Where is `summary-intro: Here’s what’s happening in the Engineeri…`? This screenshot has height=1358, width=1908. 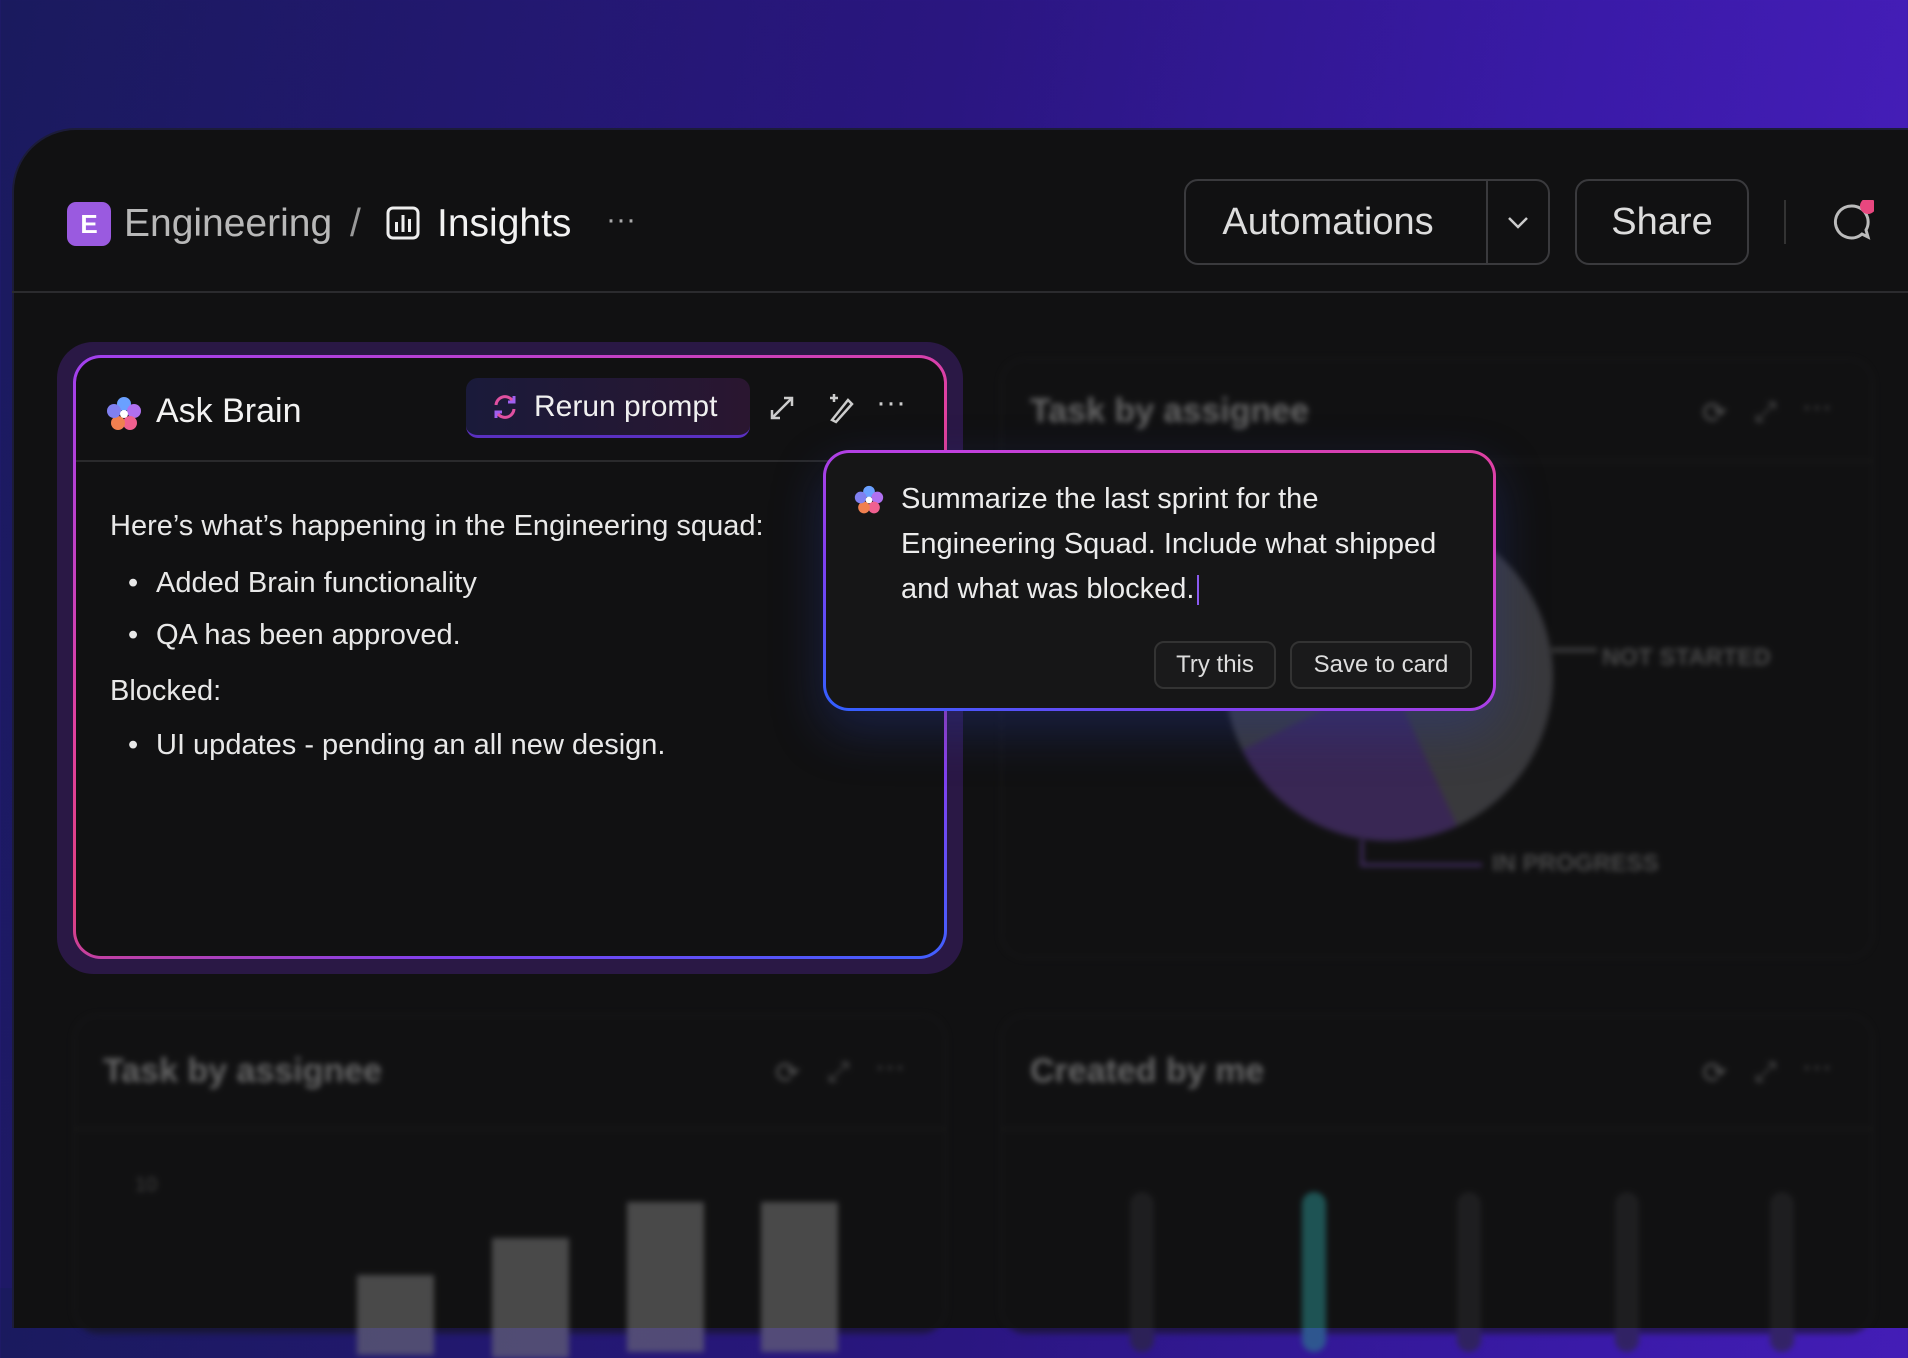
summary-intro: Here’s what’s happening in the Engineeri… is located at coordinates (437, 526).